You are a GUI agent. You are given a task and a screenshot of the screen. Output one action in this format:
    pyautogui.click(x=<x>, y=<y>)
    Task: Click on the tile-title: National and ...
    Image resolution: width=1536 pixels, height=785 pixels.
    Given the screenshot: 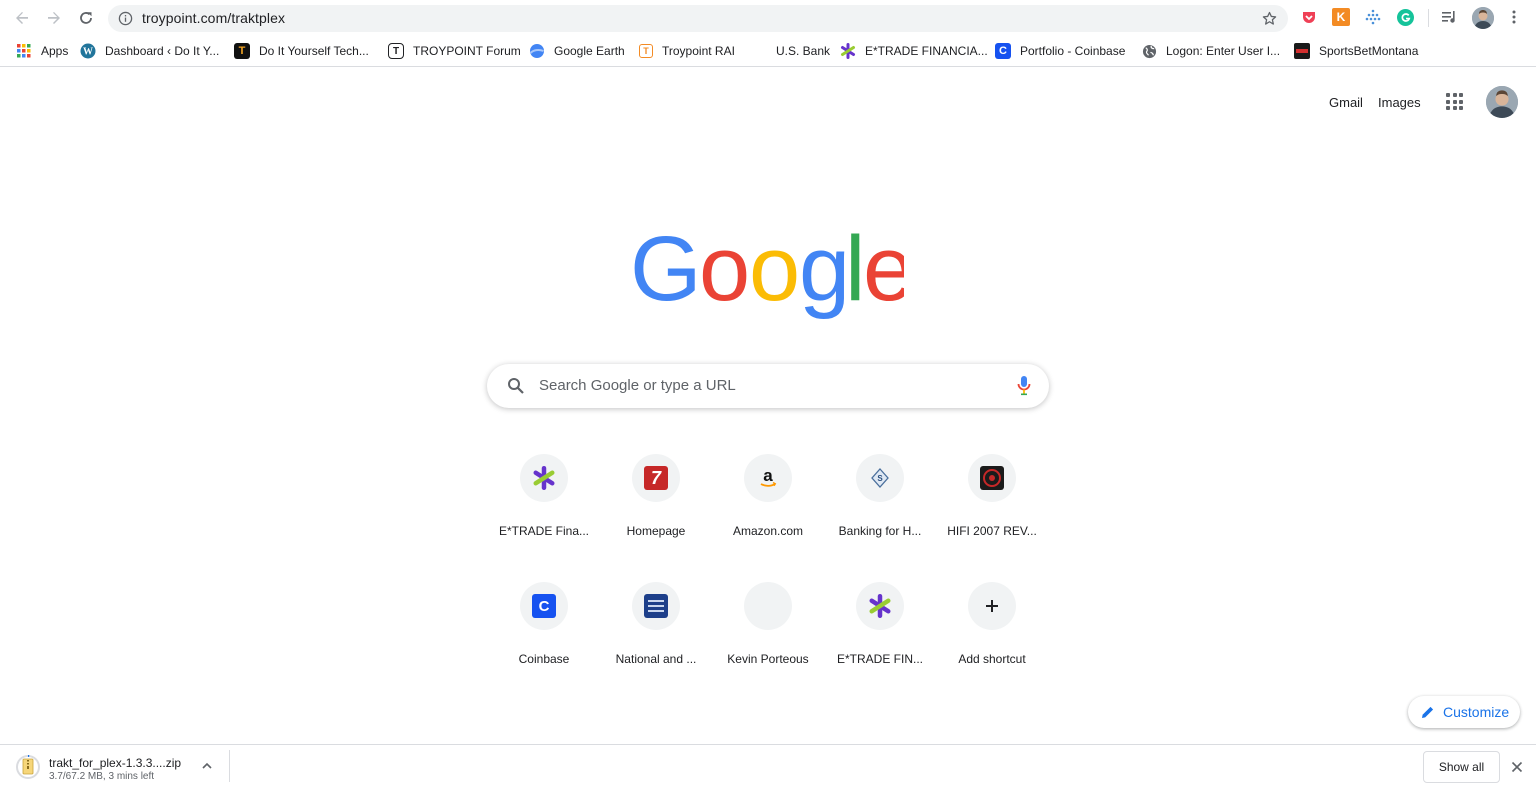 What is the action you would take?
    pyautogui.click(x=656, y=659)
    